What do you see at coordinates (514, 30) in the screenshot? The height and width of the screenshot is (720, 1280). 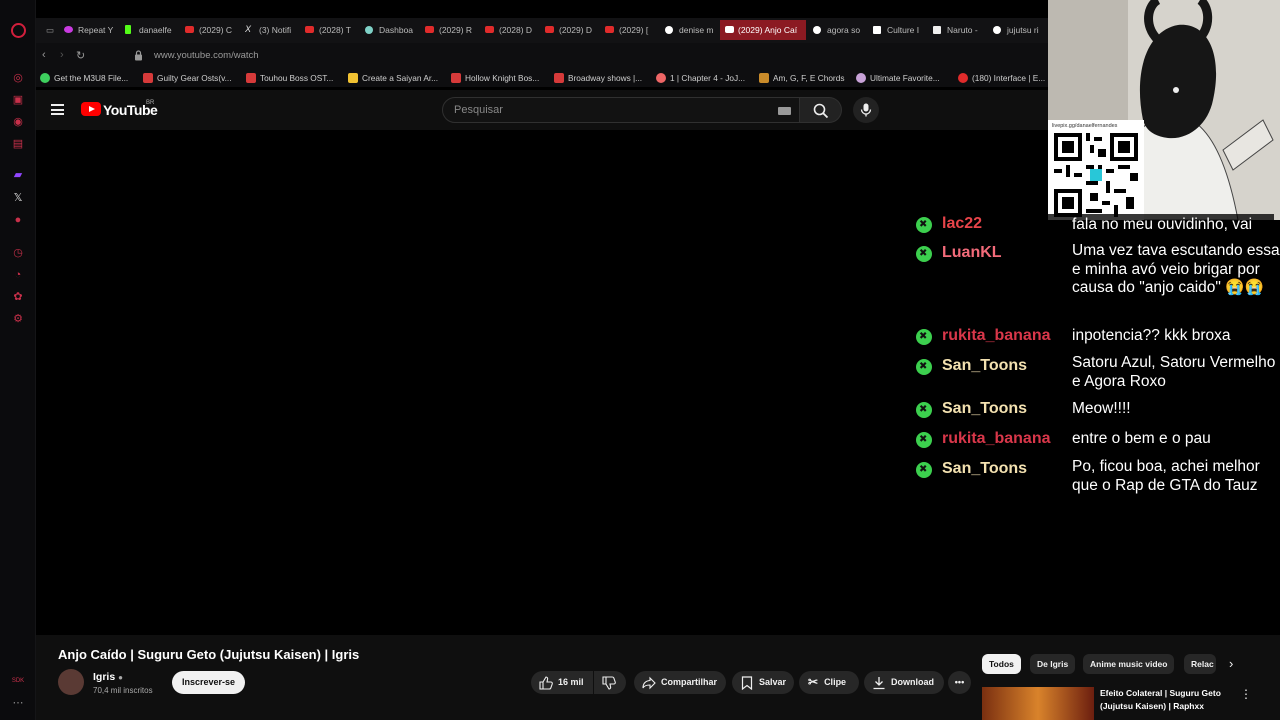 I see `tab-7: (2028) D` at bounding box center [514, 30].